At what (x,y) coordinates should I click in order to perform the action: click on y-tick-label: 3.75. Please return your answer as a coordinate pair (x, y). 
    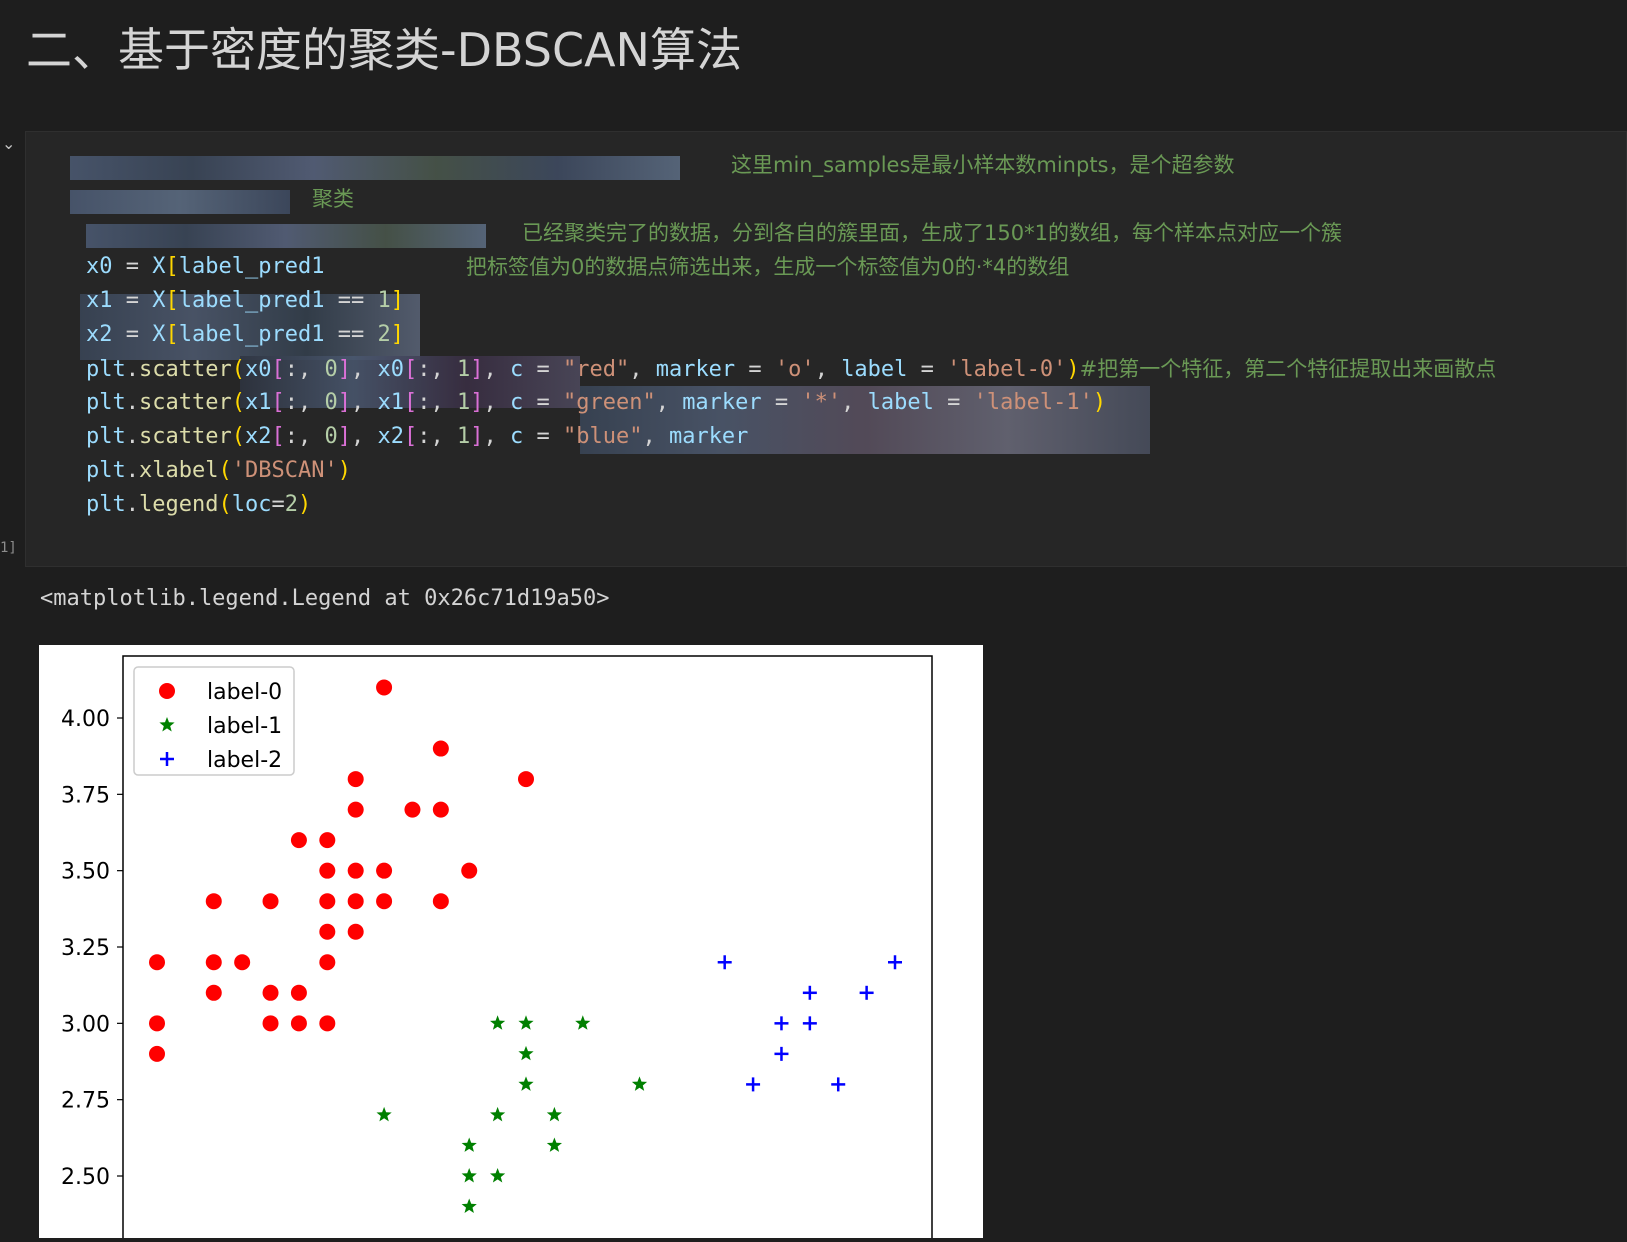
    Looking at the image, I should click on (85, 795).